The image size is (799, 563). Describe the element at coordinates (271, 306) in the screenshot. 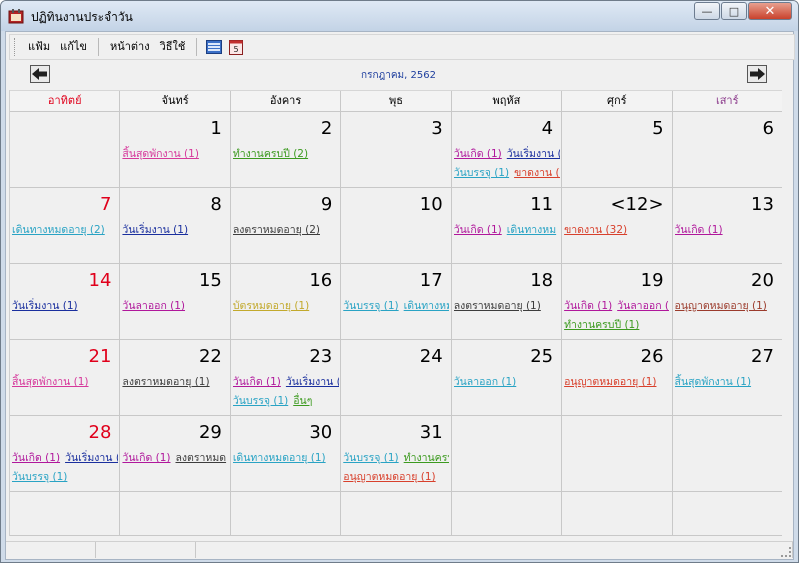

I see `event-link: บัตรหมดอายุ (1)` at that location.